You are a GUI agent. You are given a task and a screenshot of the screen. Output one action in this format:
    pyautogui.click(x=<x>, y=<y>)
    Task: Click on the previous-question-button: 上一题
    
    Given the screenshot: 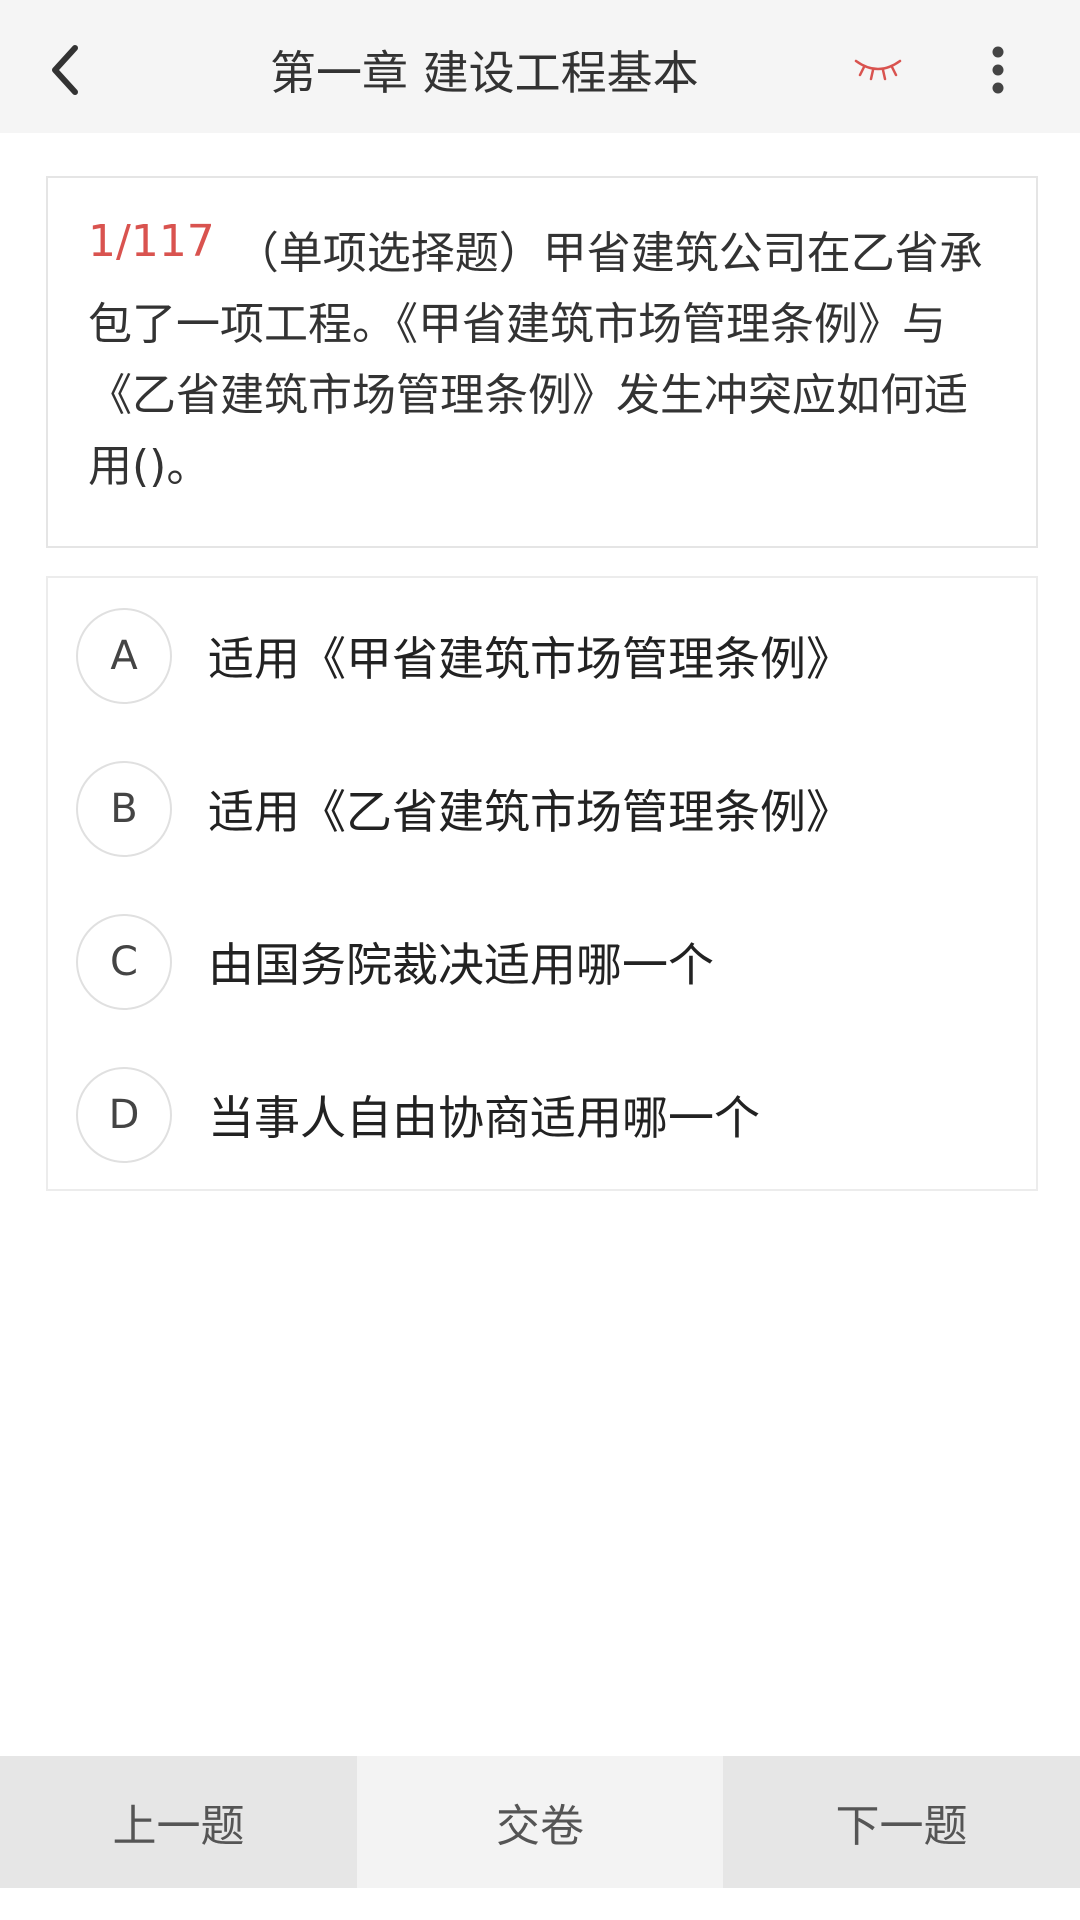 What is the action you would take?
    pyautogui.click(x=178, y=1822)
    